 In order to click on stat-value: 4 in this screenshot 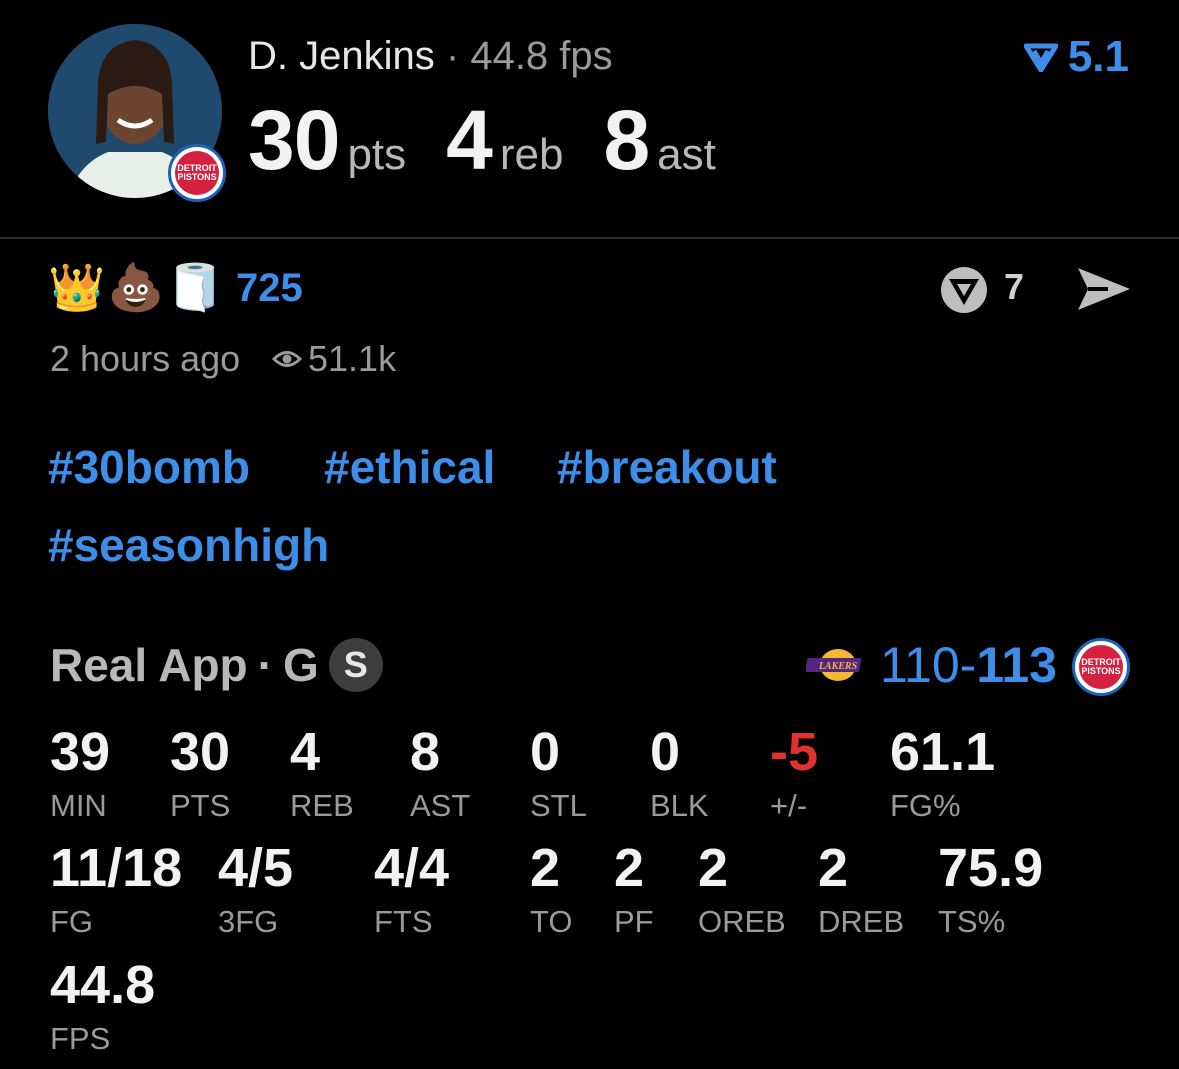, I will do `click(305, 752)`.